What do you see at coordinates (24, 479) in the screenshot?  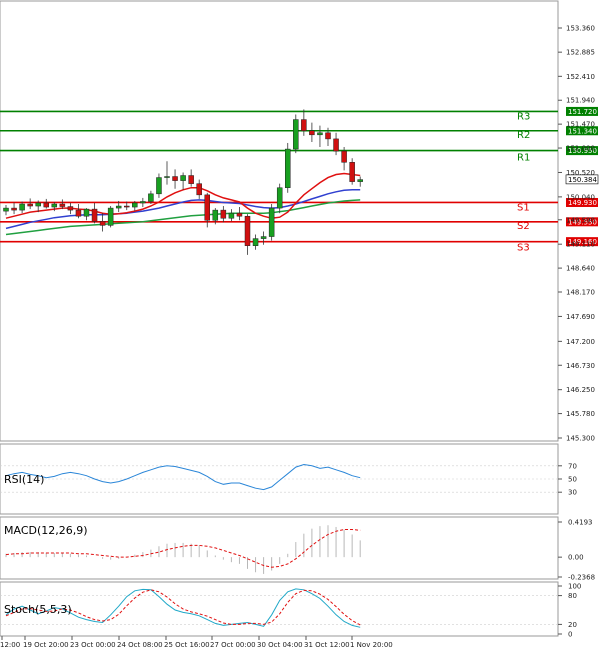 I see `rsi-title: RSI(14)` at bounding box center [24, 479].